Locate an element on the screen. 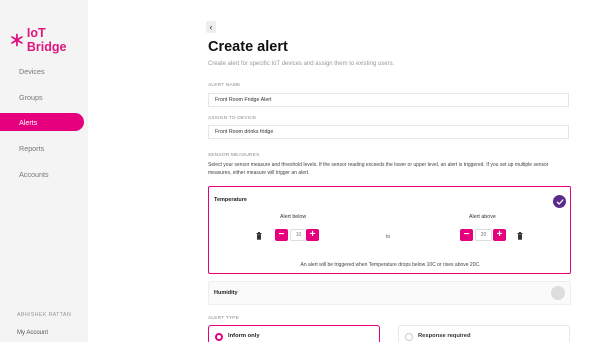 The image size is (613, 342). alert-name-input: Front Room Fridge Alert is located at coordinates (388, 100).